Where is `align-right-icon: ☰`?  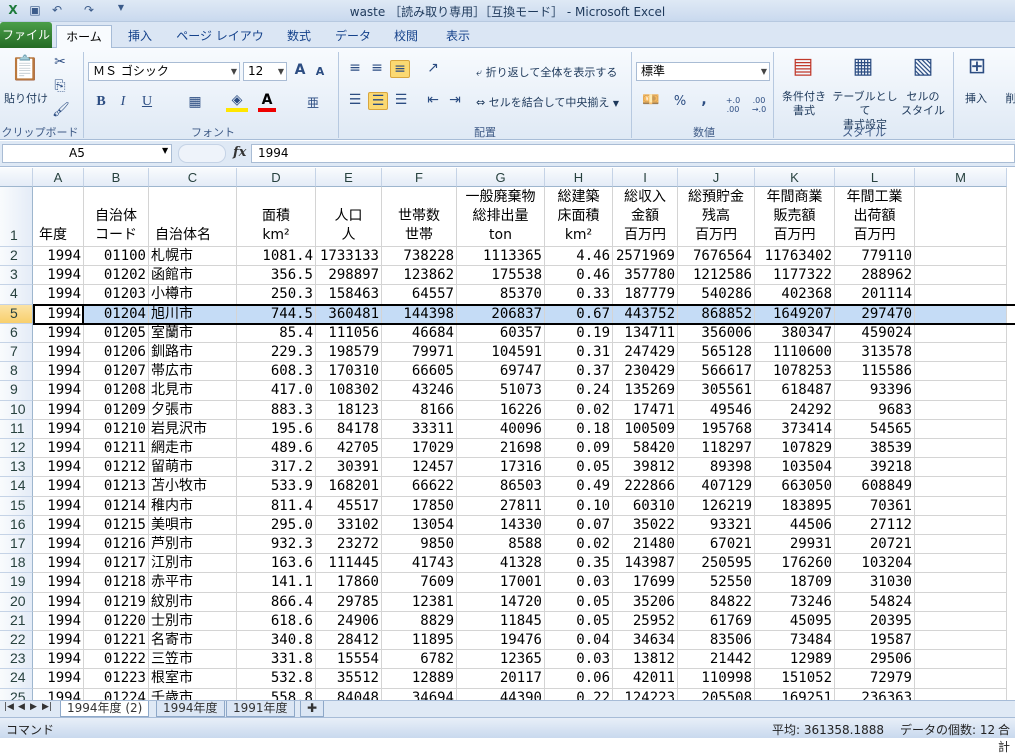 align-right-icon: ☰ is located at coordinates (401, 100).